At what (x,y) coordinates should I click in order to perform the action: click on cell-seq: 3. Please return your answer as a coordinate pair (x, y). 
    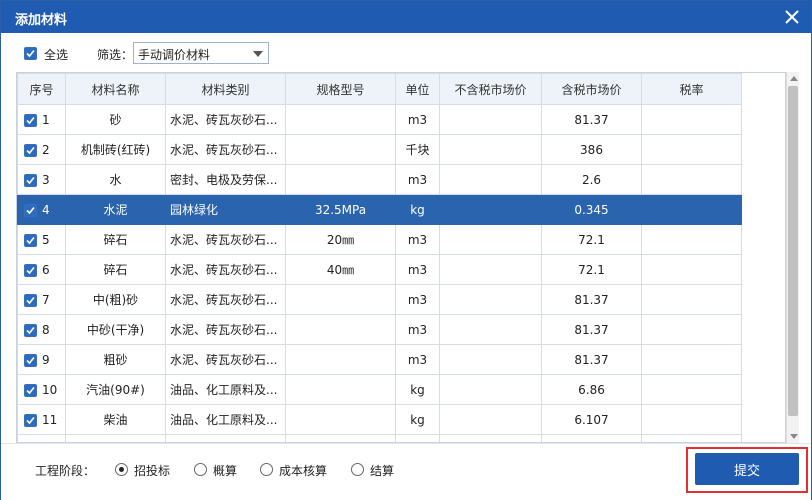
    Looking at the image, I should click on (41, 179).